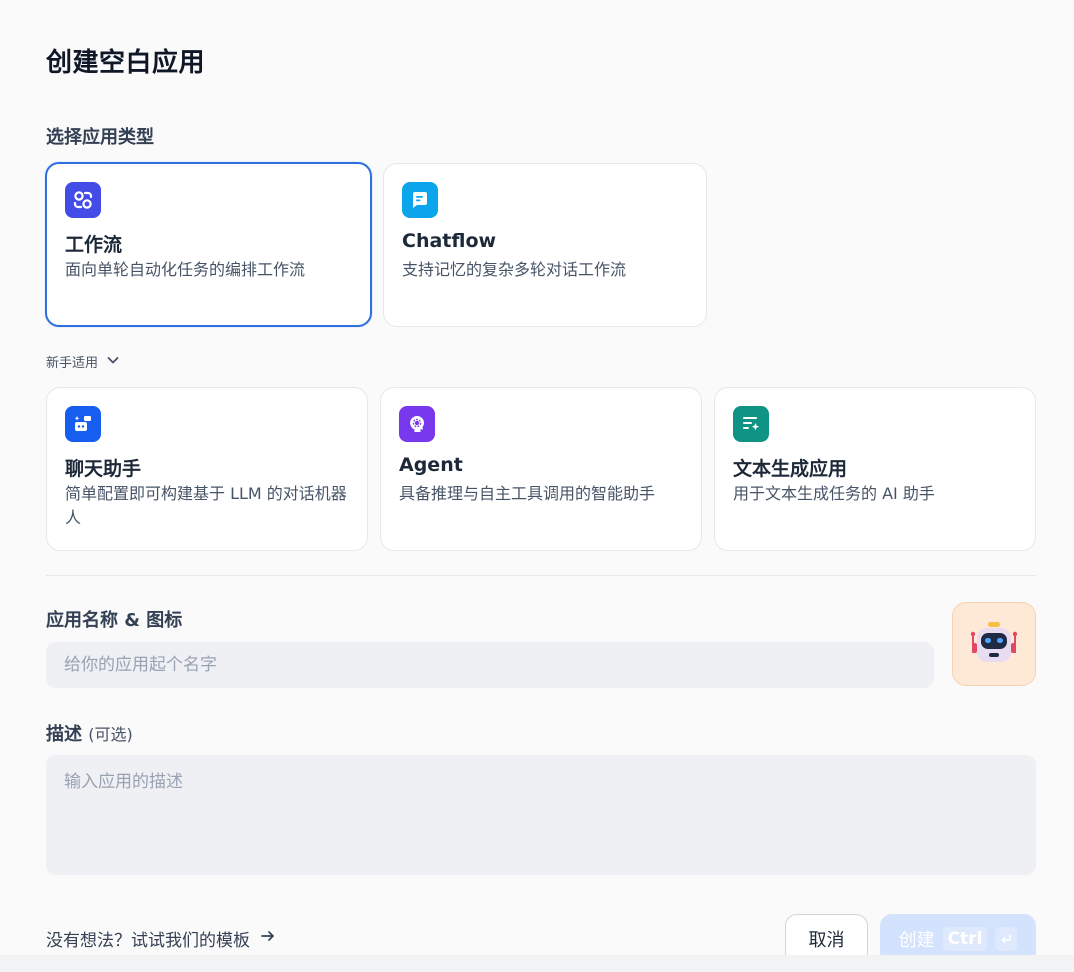 Image resolution: width=1074 pixels, height=972 pixels. Describe the element at coordinates (148, 941) in the screenshot. I see `template-link-text: 没有想法？试试我们的模板` at that location.